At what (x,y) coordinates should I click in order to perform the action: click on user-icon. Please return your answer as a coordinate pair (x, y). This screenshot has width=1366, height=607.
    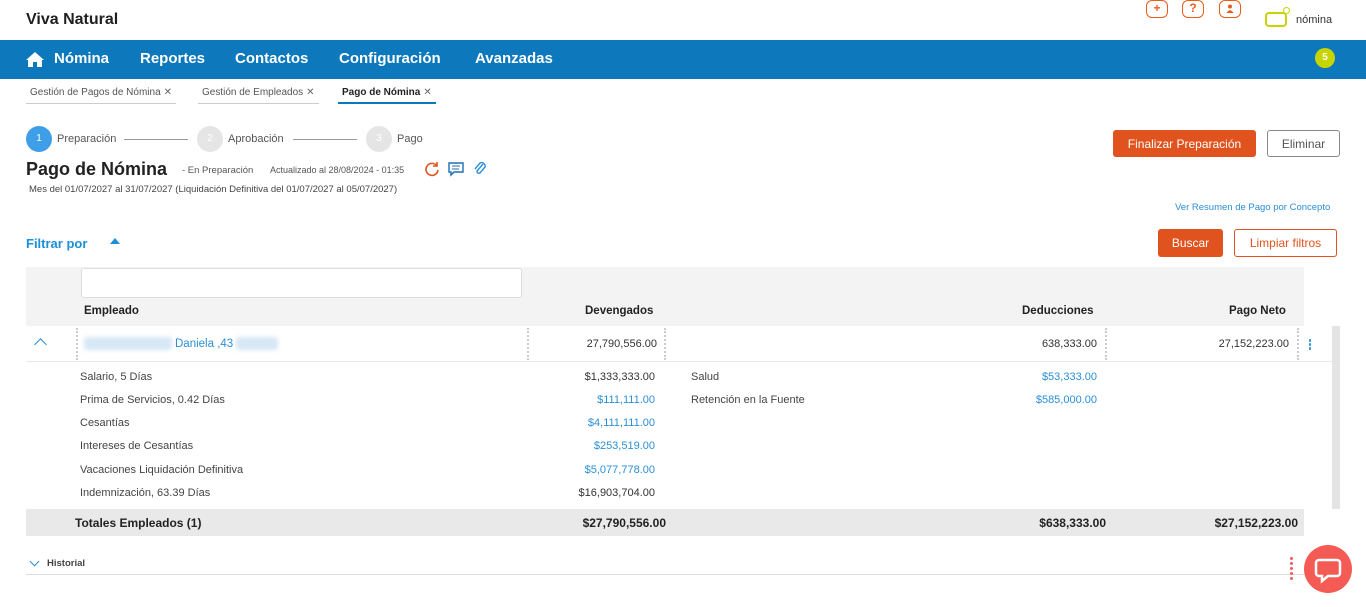
    Looking at the image, I should click on (1230, 9).